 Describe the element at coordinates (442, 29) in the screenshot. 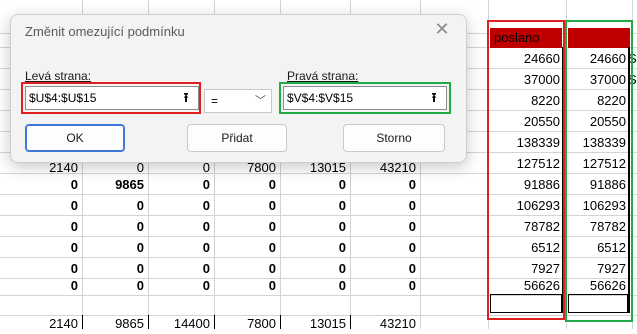

I see `close-icon: ✕` at that location.